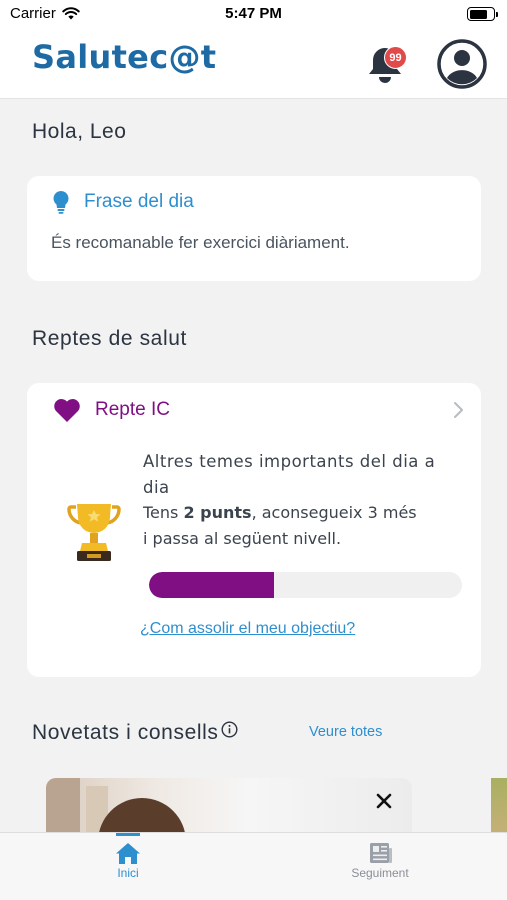 The height and width of the screenshot is (900, 507). I want to click on trophy-icon, so click(94, 532).